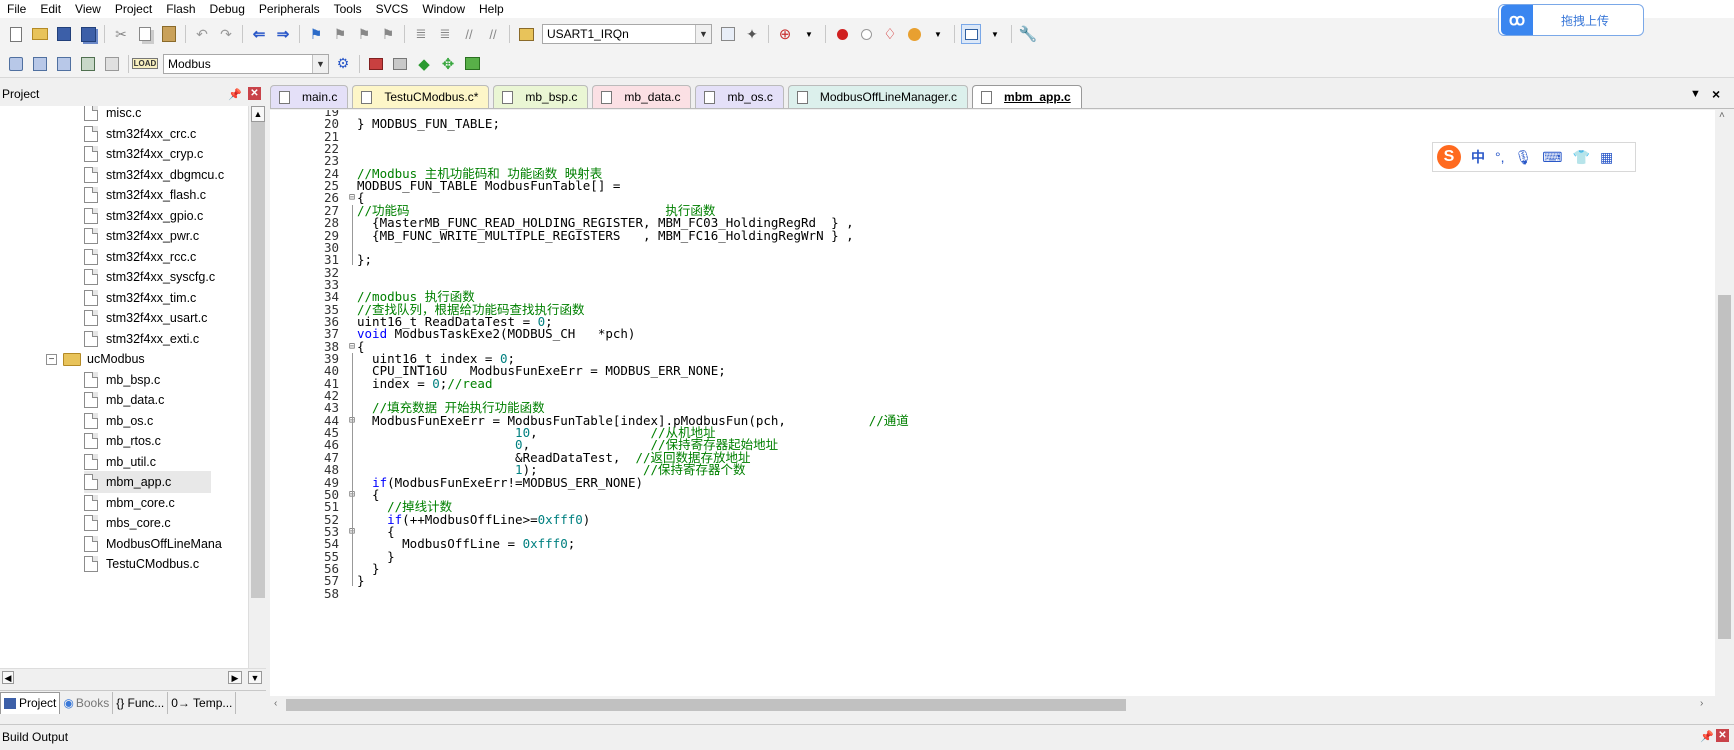 The width and height of the screenshot is (1734, 750). What do you see at coordinates (1571, 20) in the screenshot?
I see `upload-button: ꝏ 拖拽上传` at bounding box center [1571, 20].